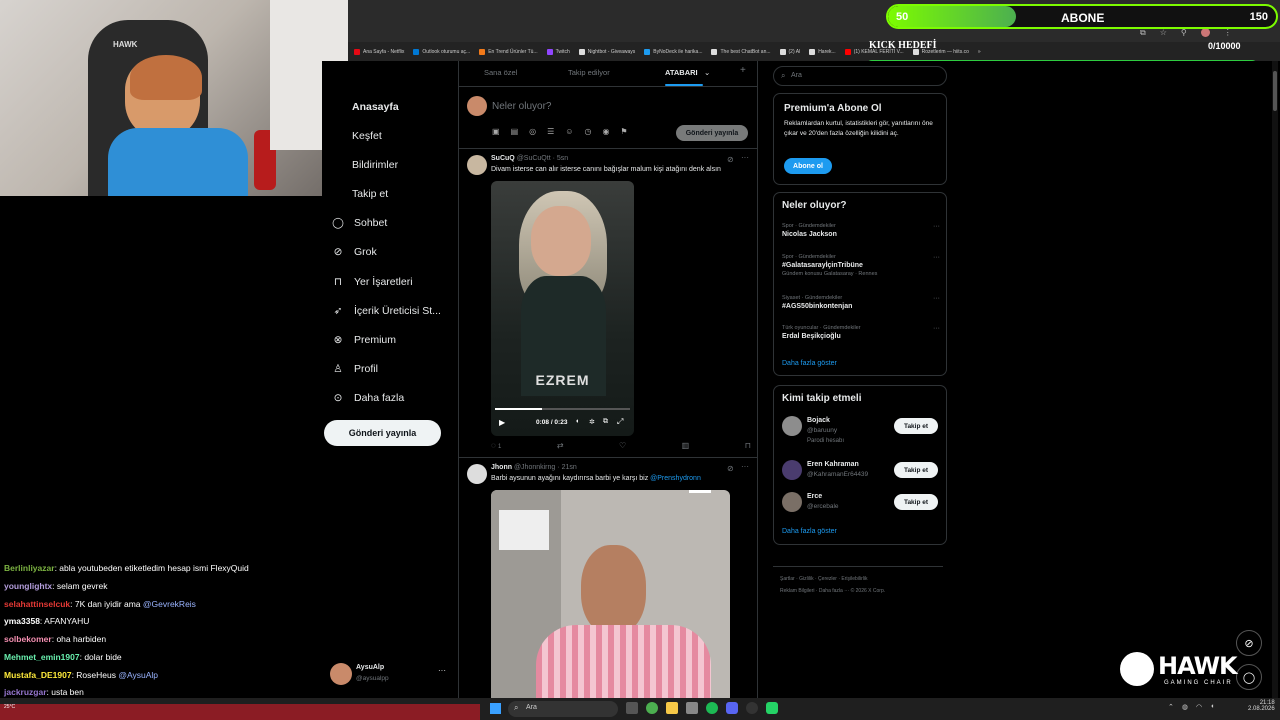 The width and height of the screenshot is (1280, 720). What do you see at coordinates (1261, 706) in the screenshot?
I see `clock: 21:18 2.08.2026` at bounding box center [1261, 706].